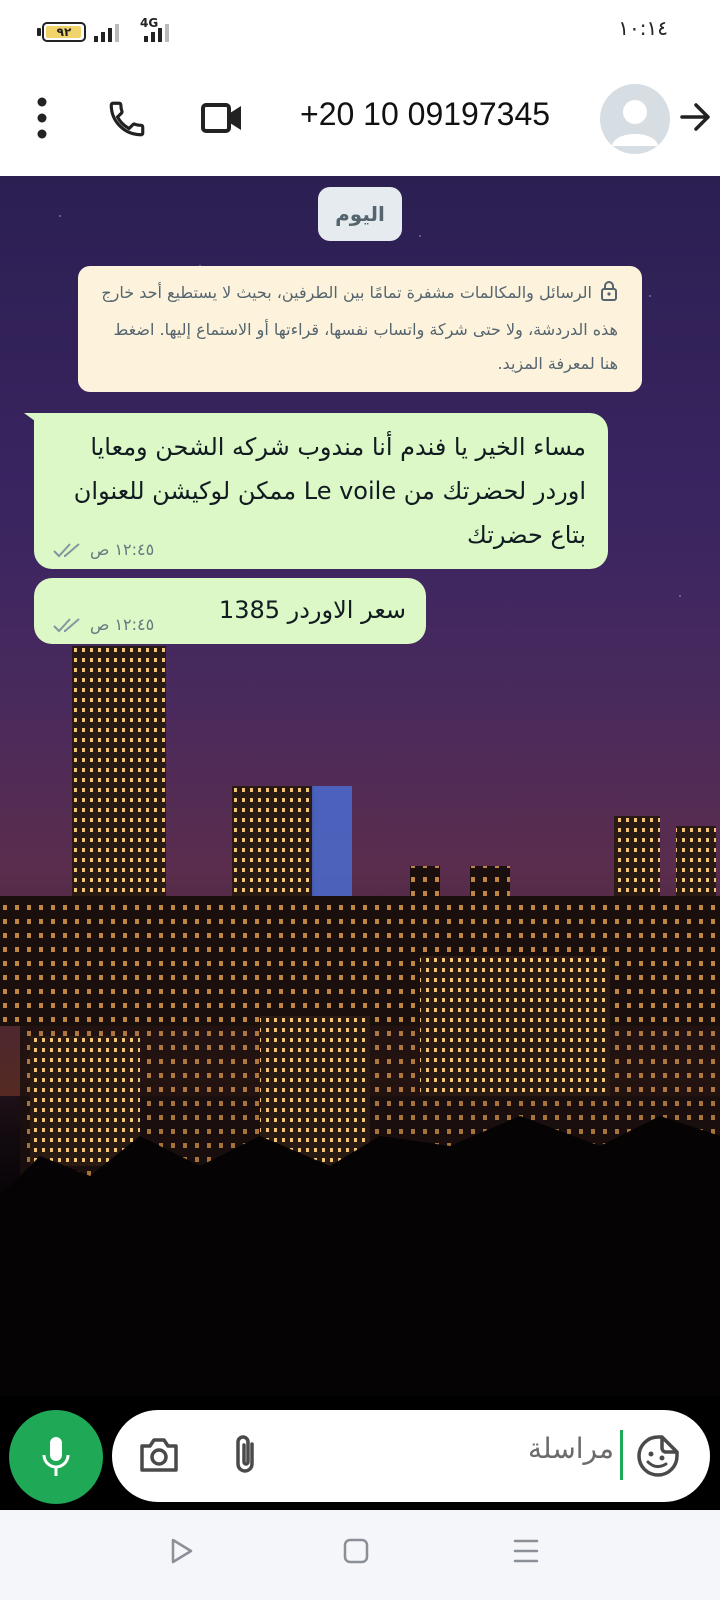 This screenshot has width=720, height=1600. What do you see at coordinates (39, 32) in the screenshot?
I see `battery-nub` at bounding box center [39, 32].